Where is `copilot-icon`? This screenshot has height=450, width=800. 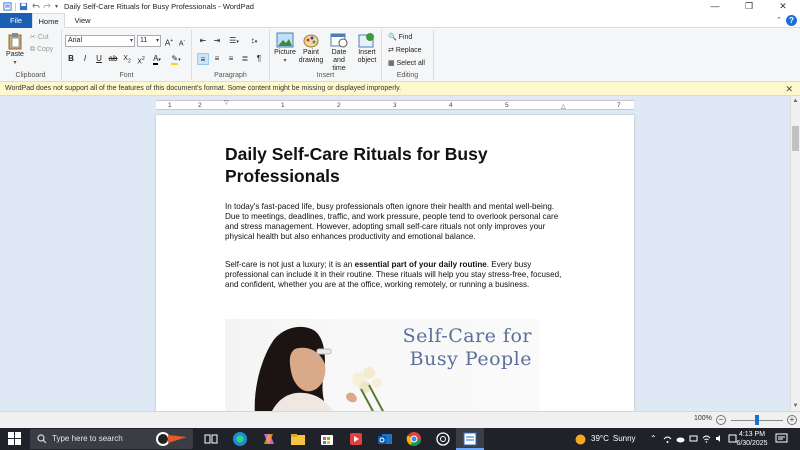 copilot-icon is located at coordinates (269, 439).